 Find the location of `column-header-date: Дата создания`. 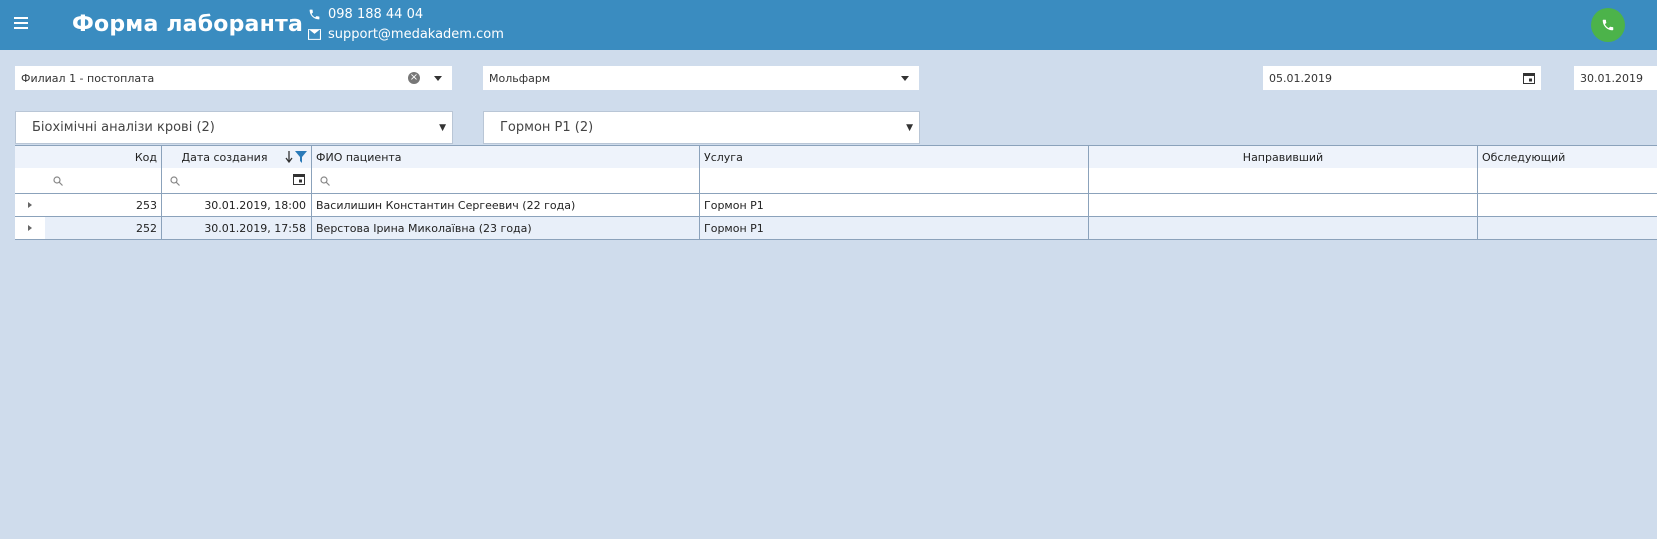

column-header-date: Дата создания is located at coordinates (237, 157).